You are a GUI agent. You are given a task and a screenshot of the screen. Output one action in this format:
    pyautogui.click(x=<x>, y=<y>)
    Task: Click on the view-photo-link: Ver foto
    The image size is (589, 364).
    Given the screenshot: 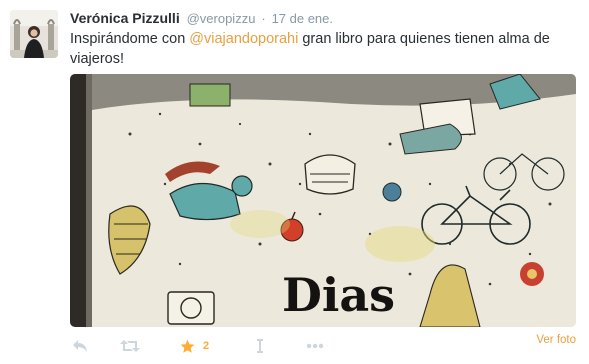 What is the action you would take?
    pyautogui.click(x=556, y=340)
    